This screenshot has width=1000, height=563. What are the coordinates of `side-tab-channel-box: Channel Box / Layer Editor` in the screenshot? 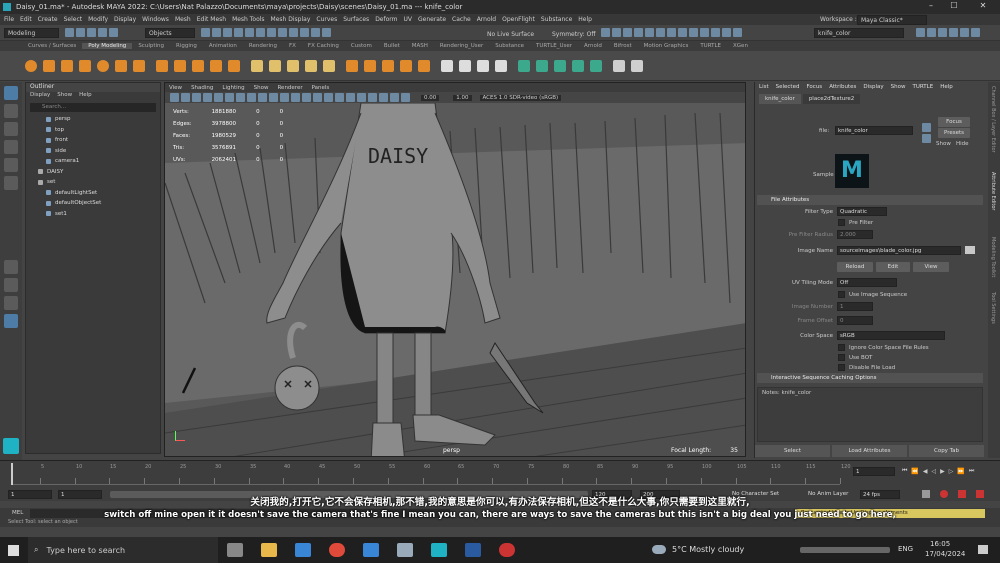 It's located at (993, 121).